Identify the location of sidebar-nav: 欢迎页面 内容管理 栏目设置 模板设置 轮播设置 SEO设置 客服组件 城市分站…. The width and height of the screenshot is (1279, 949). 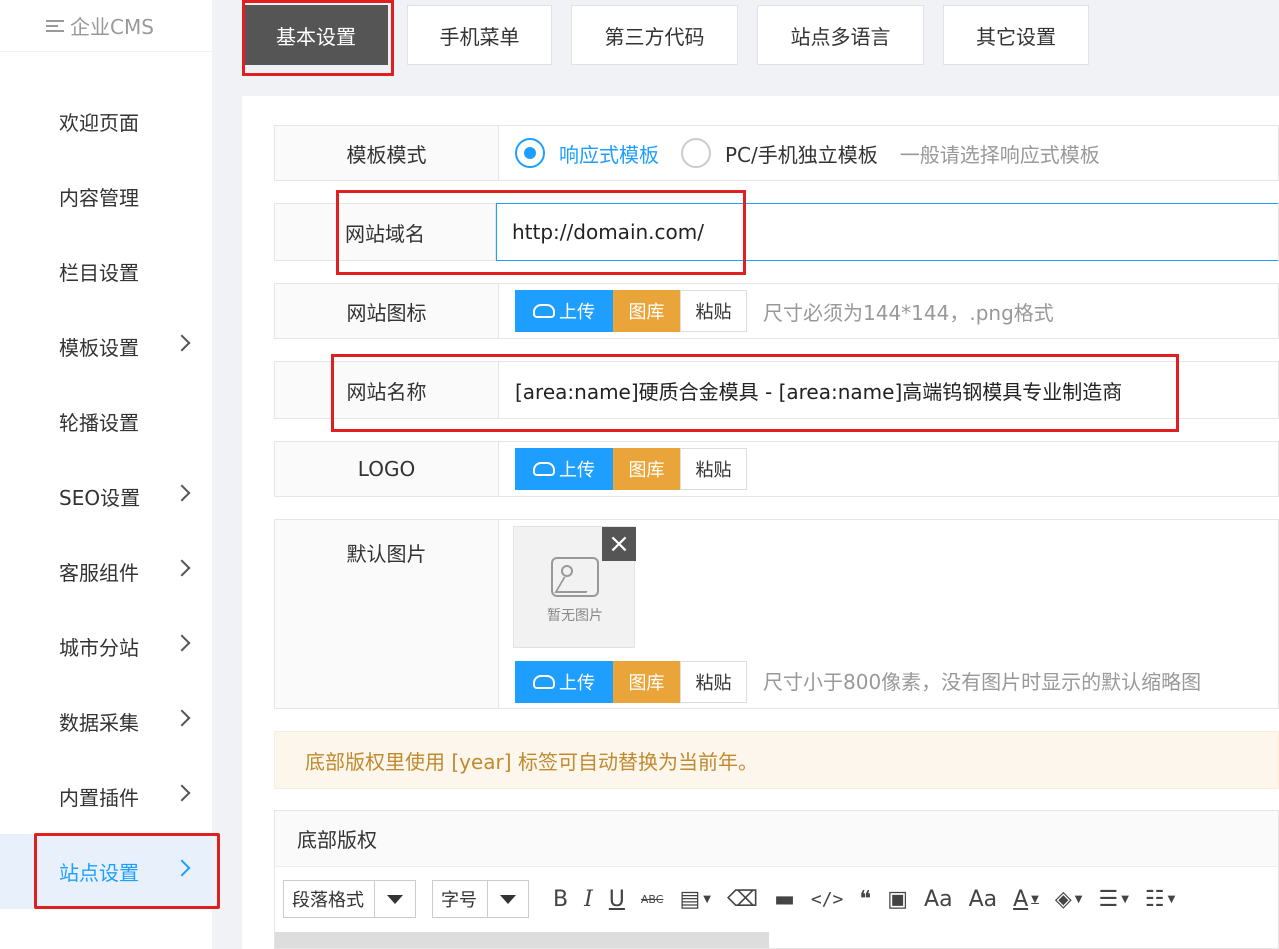
(110, 496).